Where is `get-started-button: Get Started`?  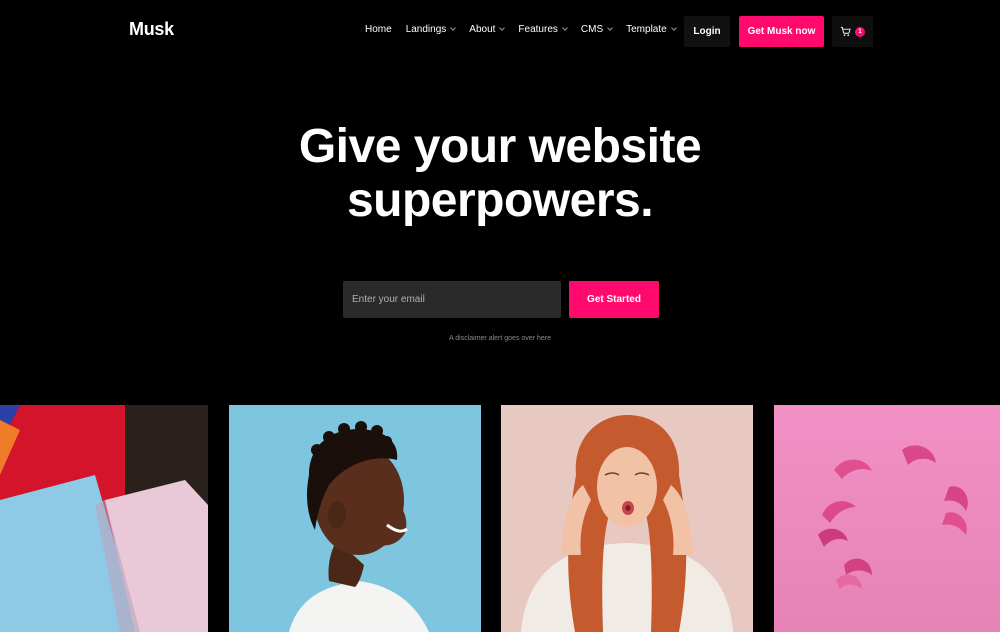 get-started-button: Get Started is located at coordinates (614, 299).